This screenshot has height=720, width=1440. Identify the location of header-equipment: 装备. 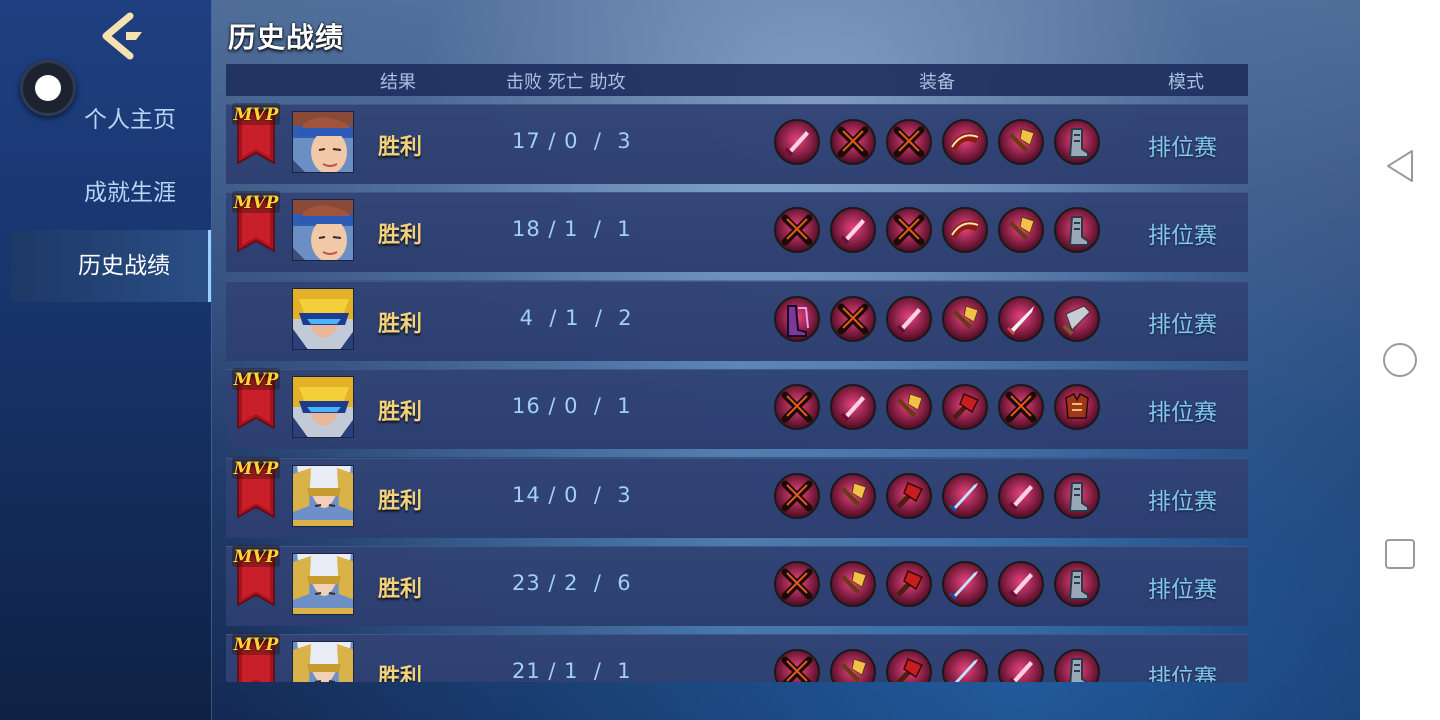
(937, 82).